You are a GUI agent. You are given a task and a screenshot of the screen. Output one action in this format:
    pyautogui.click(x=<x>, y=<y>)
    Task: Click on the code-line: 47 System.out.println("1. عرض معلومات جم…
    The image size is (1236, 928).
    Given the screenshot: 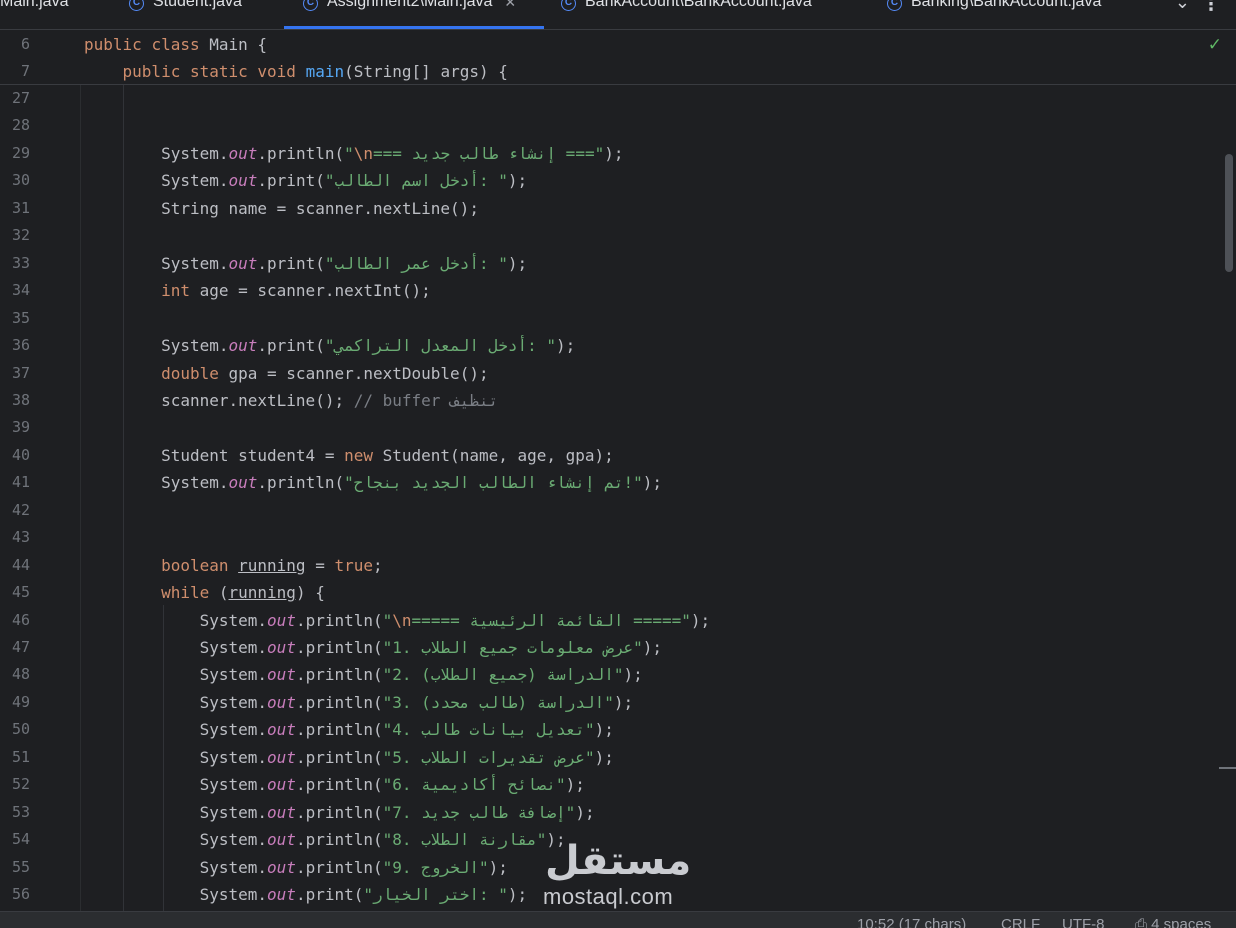 What is the action you would take?
    pyautogui.click(x=618, y=647)
    